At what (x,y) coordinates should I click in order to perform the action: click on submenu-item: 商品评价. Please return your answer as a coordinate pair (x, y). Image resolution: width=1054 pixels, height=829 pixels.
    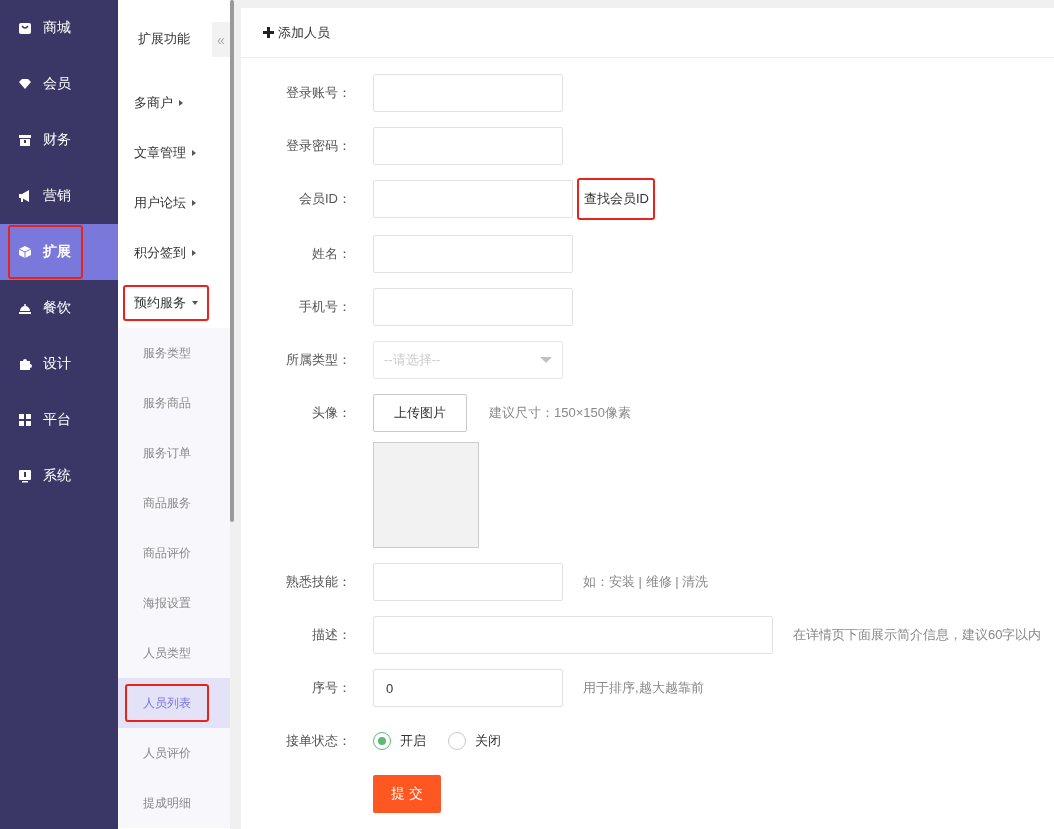
    Looking at the image, I should click on (167, 553).